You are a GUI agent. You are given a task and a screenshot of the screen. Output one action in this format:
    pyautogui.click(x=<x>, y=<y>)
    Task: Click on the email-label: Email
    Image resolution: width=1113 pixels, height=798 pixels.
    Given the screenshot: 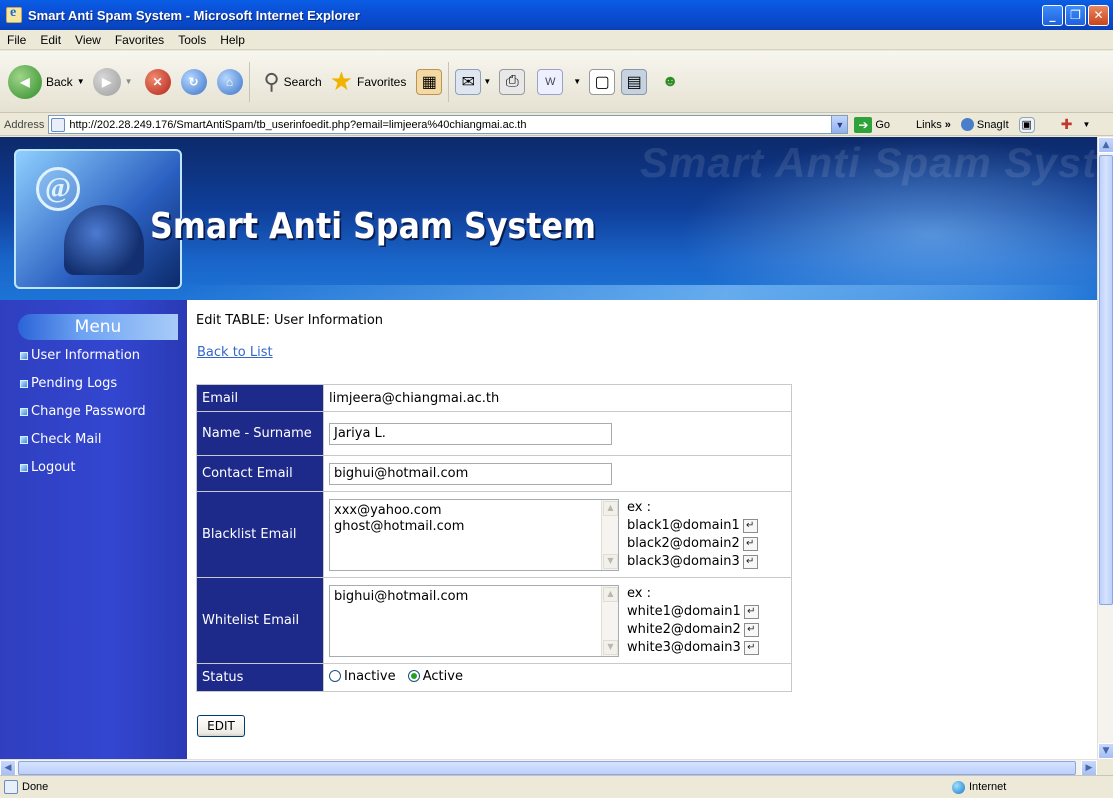 What is the action you would take?
    pyautogui.click(x=260, y=398)
    